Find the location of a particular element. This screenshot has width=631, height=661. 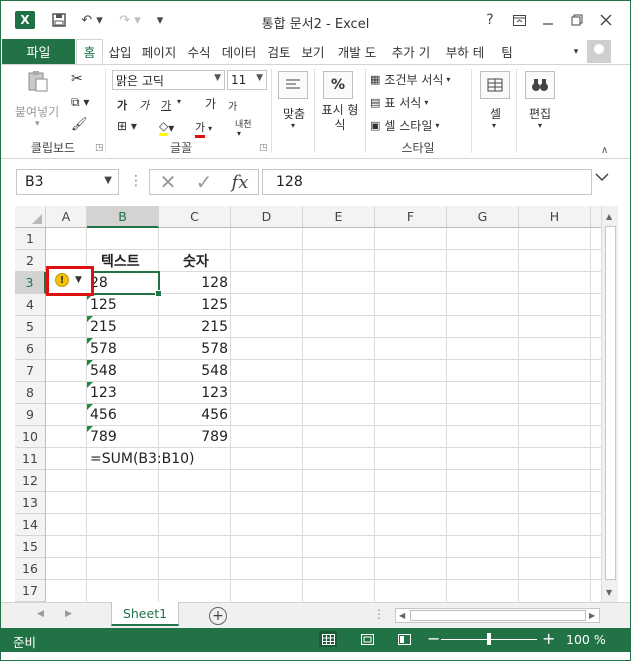

scroll-down-icon: ▼ is located at coordinates (609, 592).